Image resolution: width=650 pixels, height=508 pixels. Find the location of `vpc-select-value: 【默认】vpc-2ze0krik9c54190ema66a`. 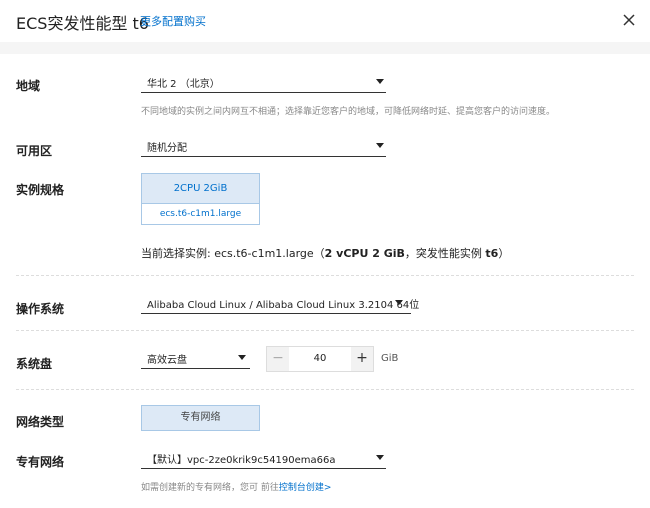

vpc-select-value: 【默认】vpc-2ze0krik9c54190ema66a is located at coordinates (241, 460).